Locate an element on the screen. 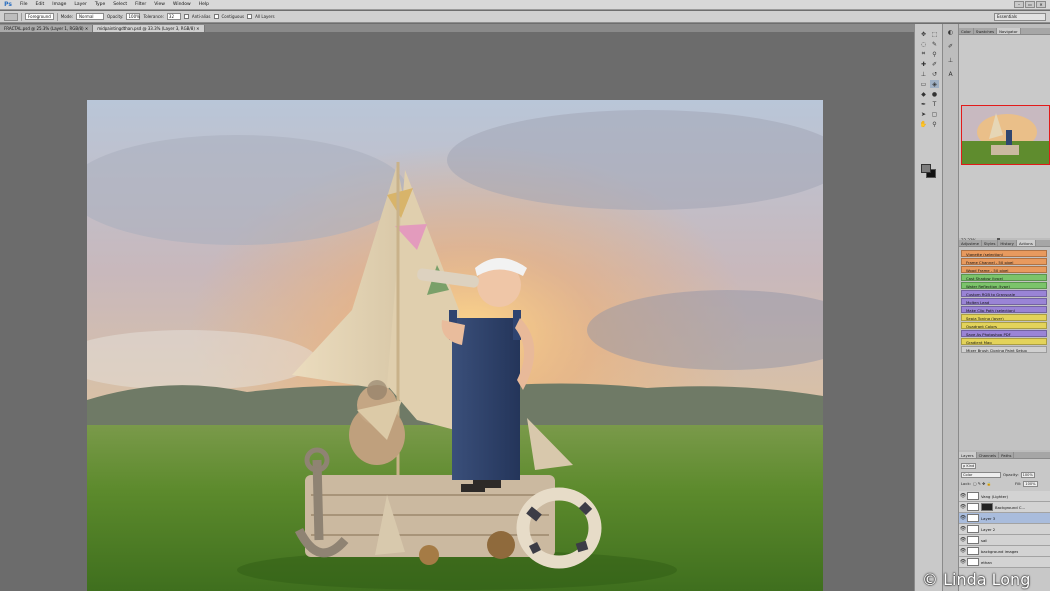 The width and height of the screenshot is (1050, 591). menu-image: Image is located at coordinates (59, 5).